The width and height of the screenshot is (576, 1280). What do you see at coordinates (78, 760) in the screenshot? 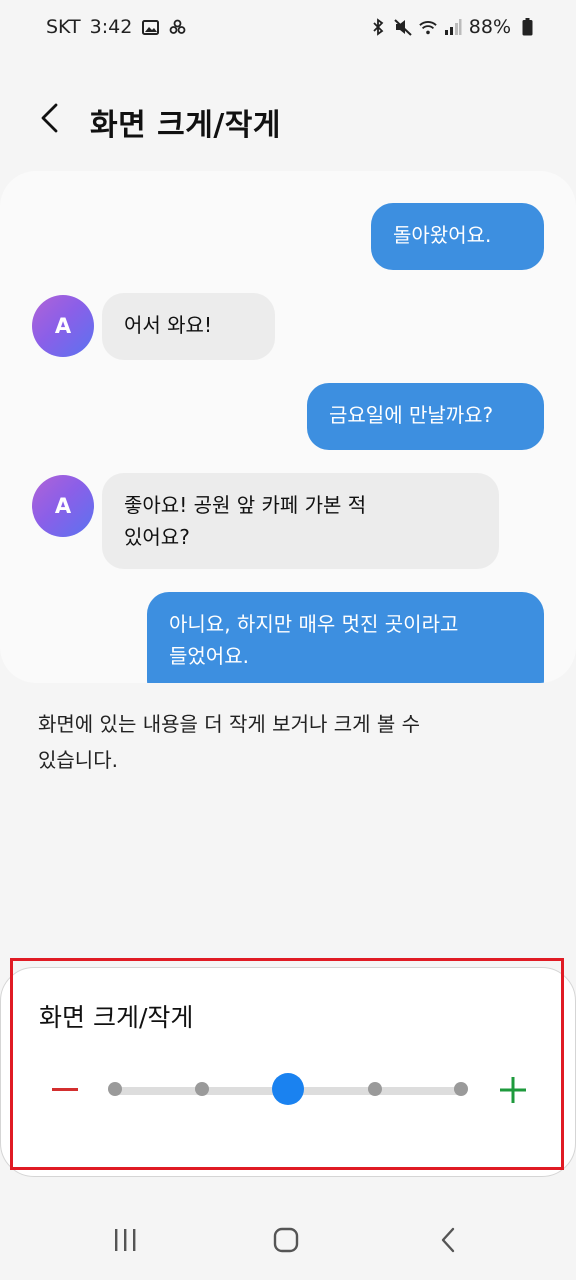
I see `description-line: 있습니다.` at bounding box center [78, 760].